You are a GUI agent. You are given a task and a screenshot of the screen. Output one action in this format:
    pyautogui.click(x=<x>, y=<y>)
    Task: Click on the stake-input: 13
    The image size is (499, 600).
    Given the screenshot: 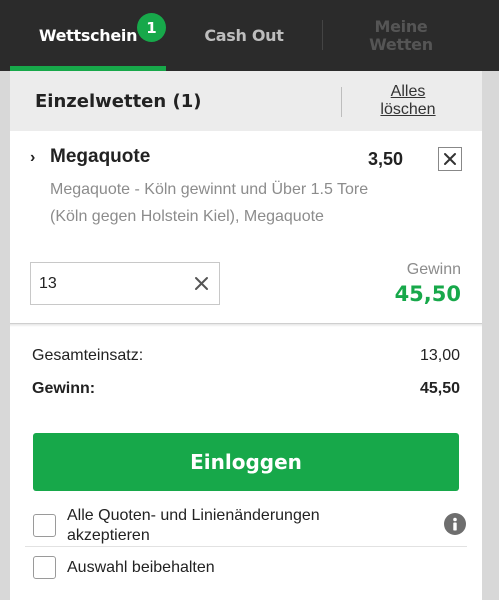 What is the action you would take?
    pyautogui.click(x=125, y=283)
    